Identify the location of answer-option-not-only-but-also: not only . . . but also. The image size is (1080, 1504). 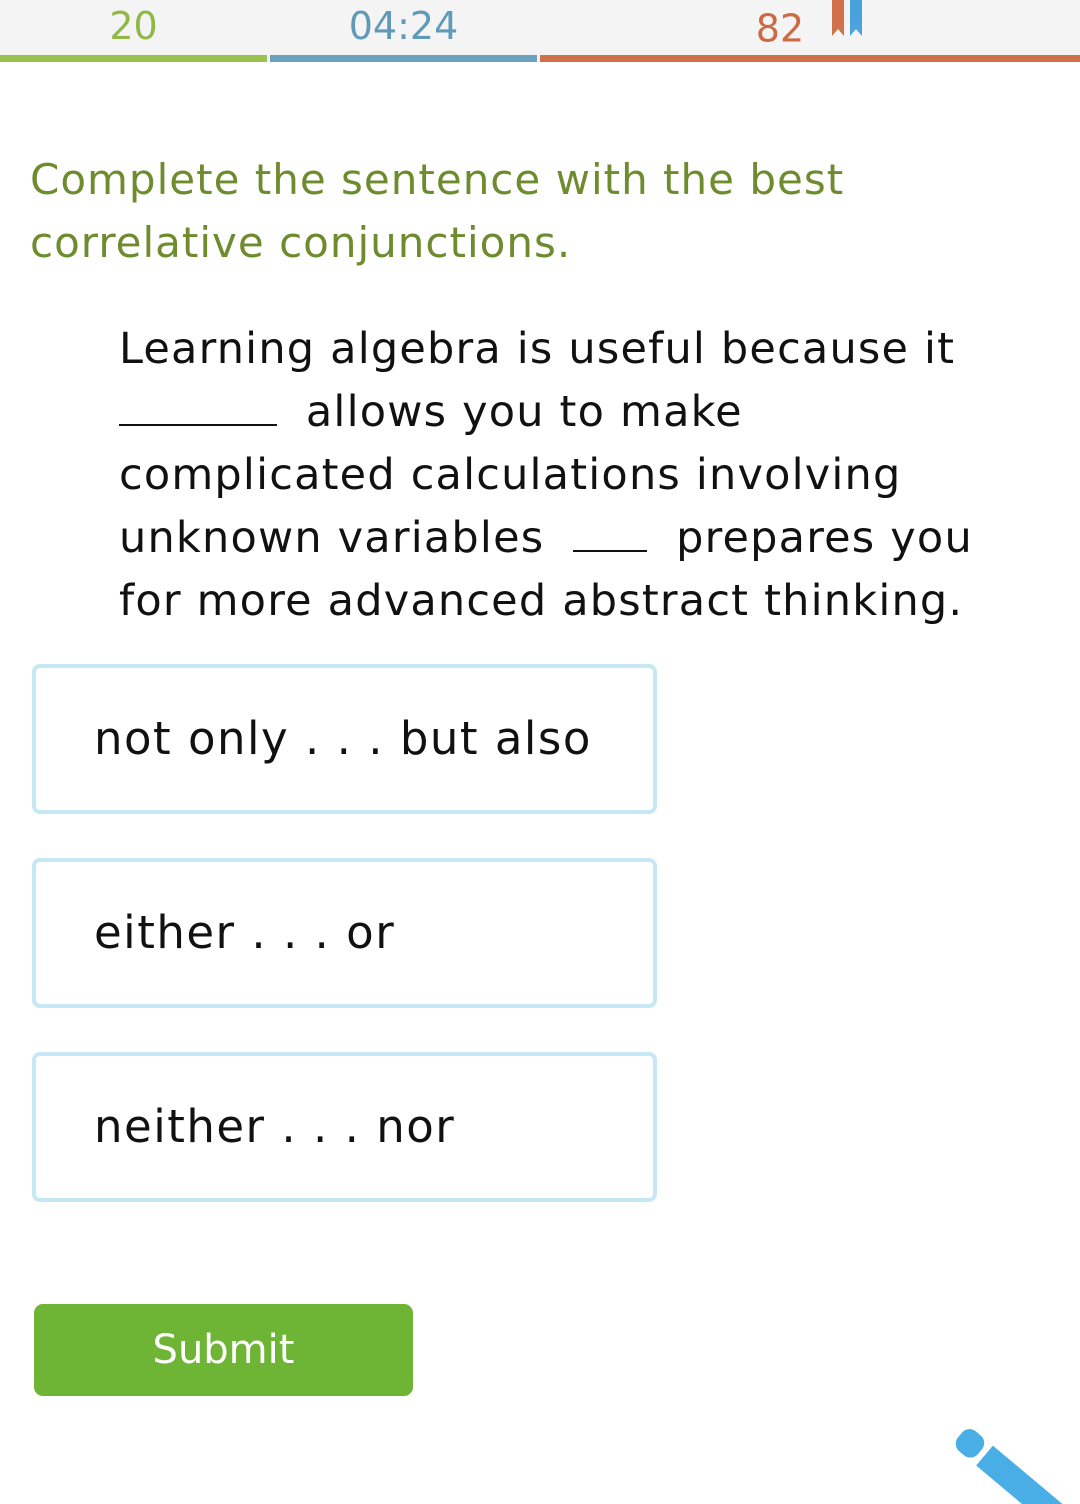
(344, 739).